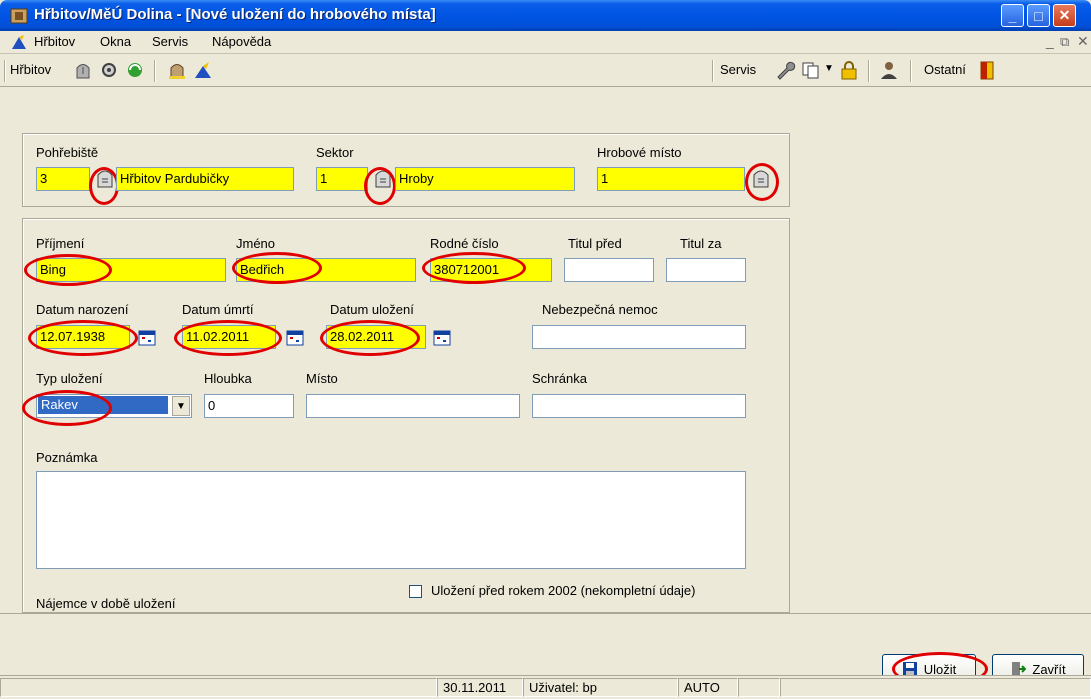 This screenshot has width=1091, height=699. I want to click on datum-umrti-field: 11.02.2011, so click(229, 337).